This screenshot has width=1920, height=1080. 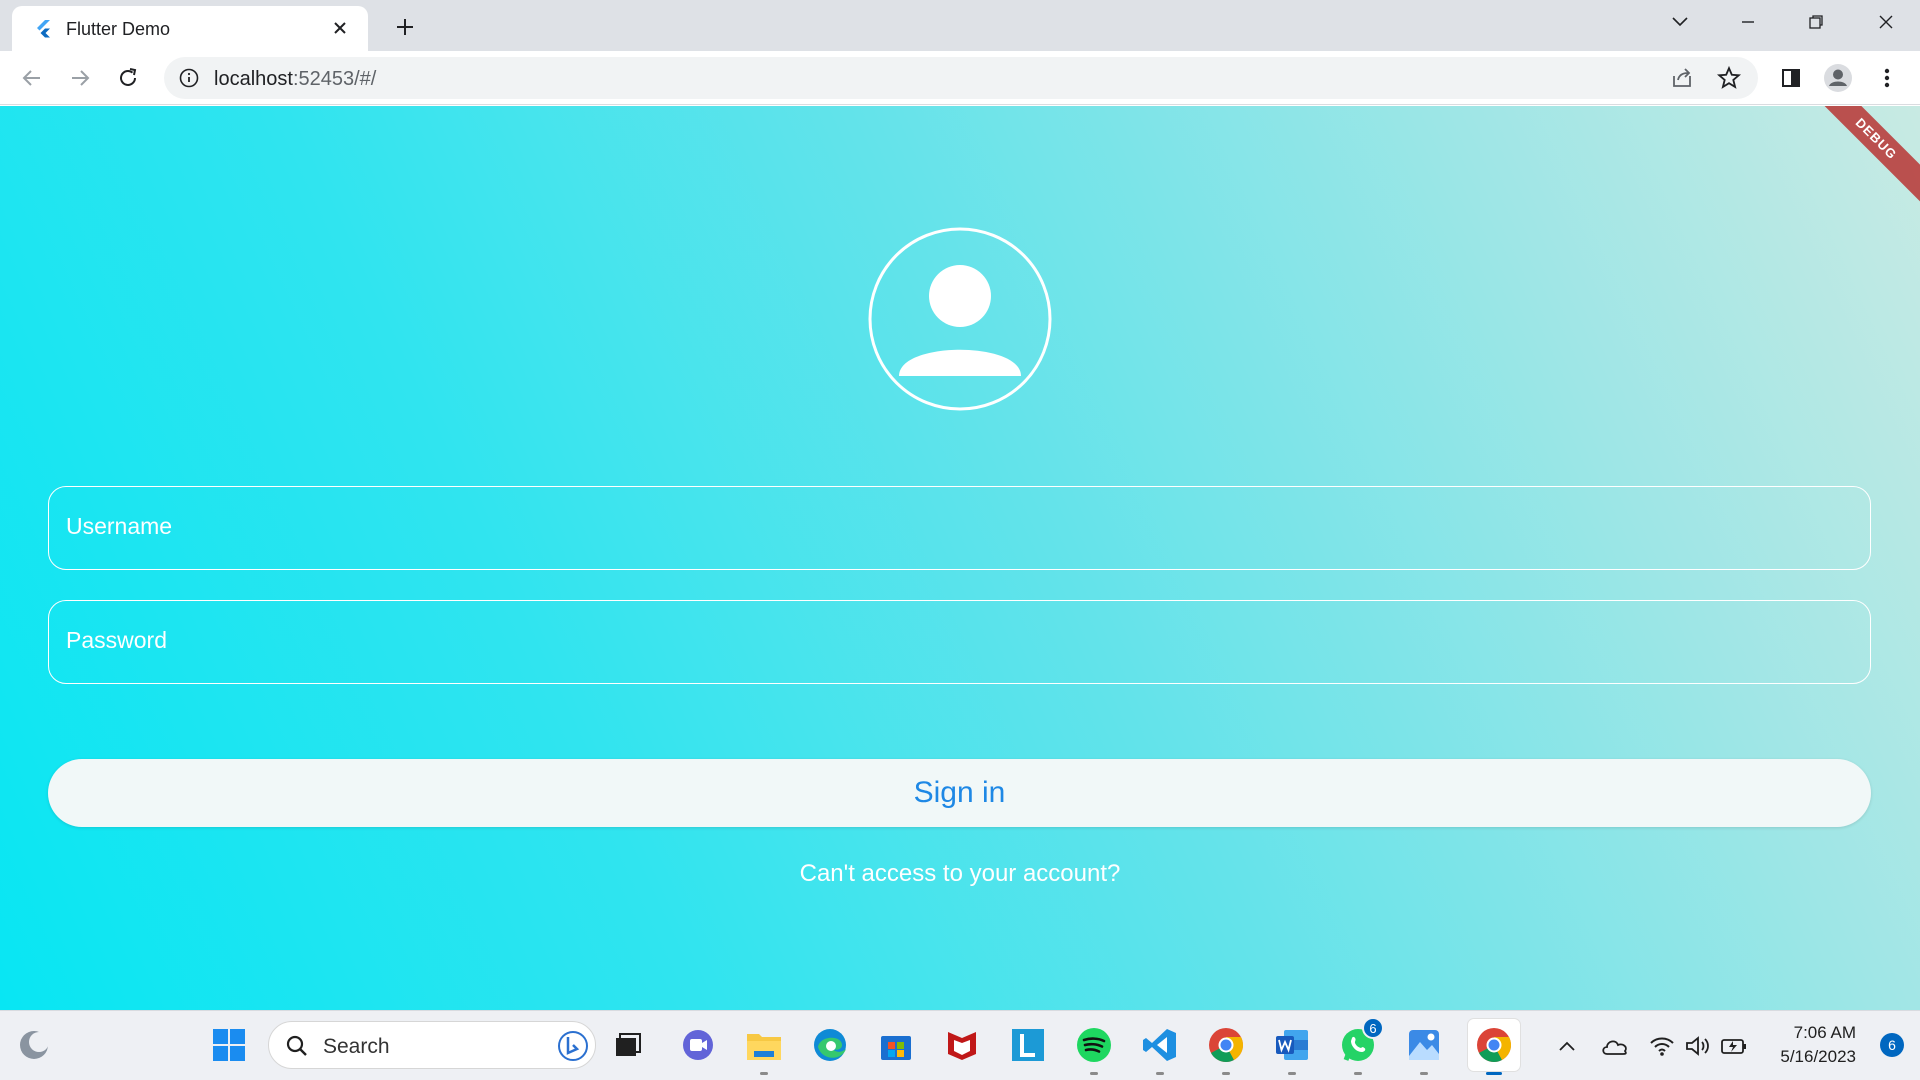 I want to click on mcafee-icon, so click(x=962, y=1045).